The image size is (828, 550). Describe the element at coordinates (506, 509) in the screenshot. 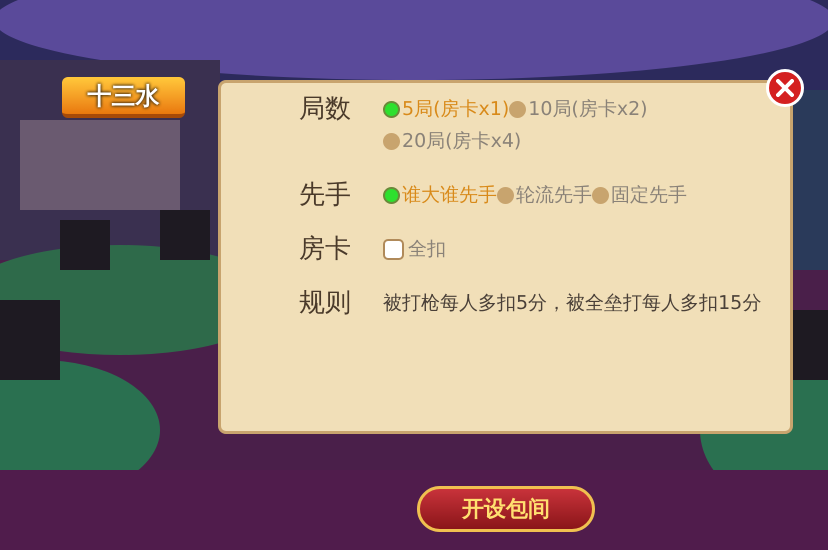

I see `create-room-button: 开设包间` at that location.